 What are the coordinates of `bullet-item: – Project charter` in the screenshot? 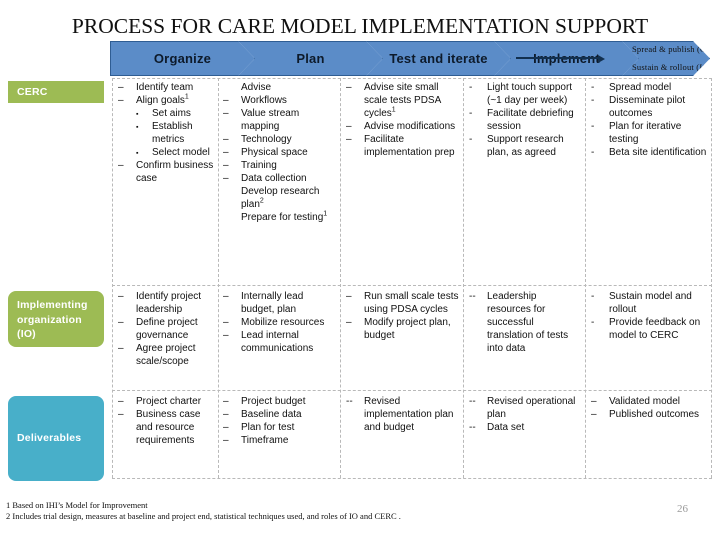 It's located at (167, 401).